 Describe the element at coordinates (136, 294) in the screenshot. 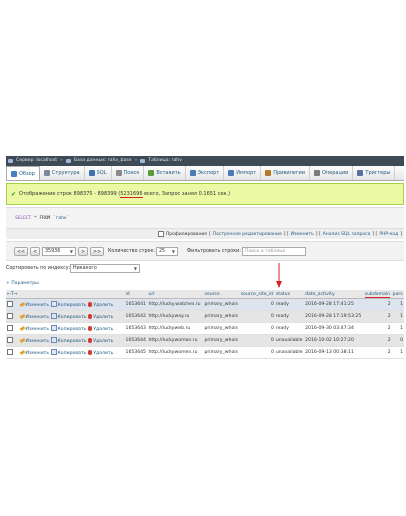

I see `column-header-id: id` at that location.